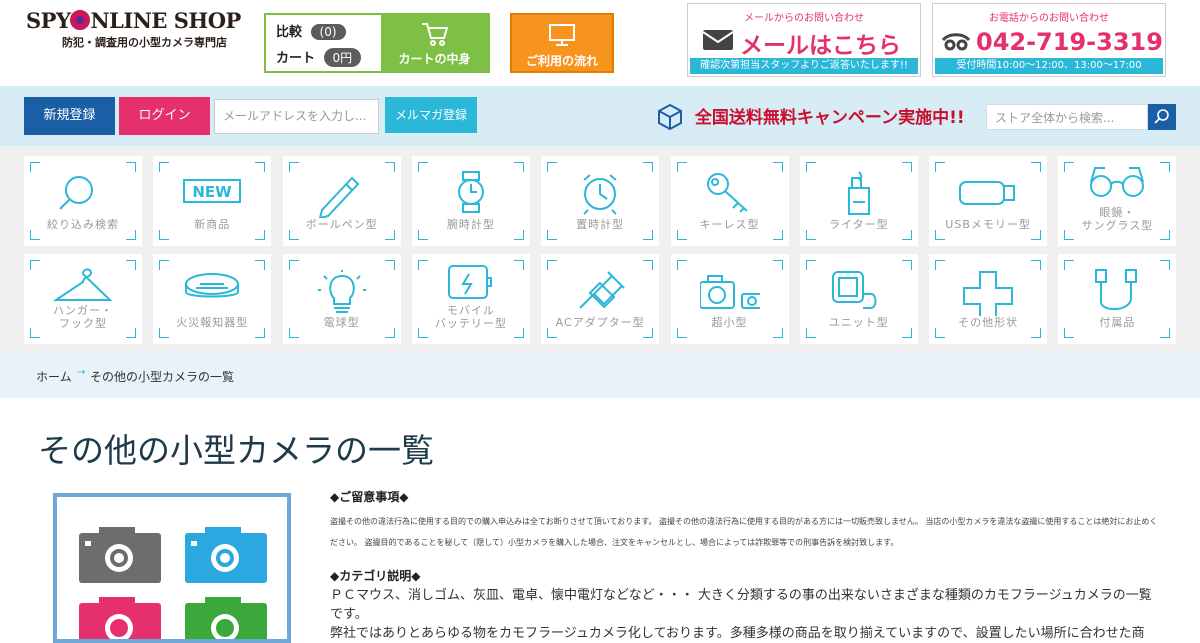 This screenshot has width=1200, height=643. Describe the element at coordinates (600, 194) in the screenshot. I see `alarm-clock-icon` at that location.